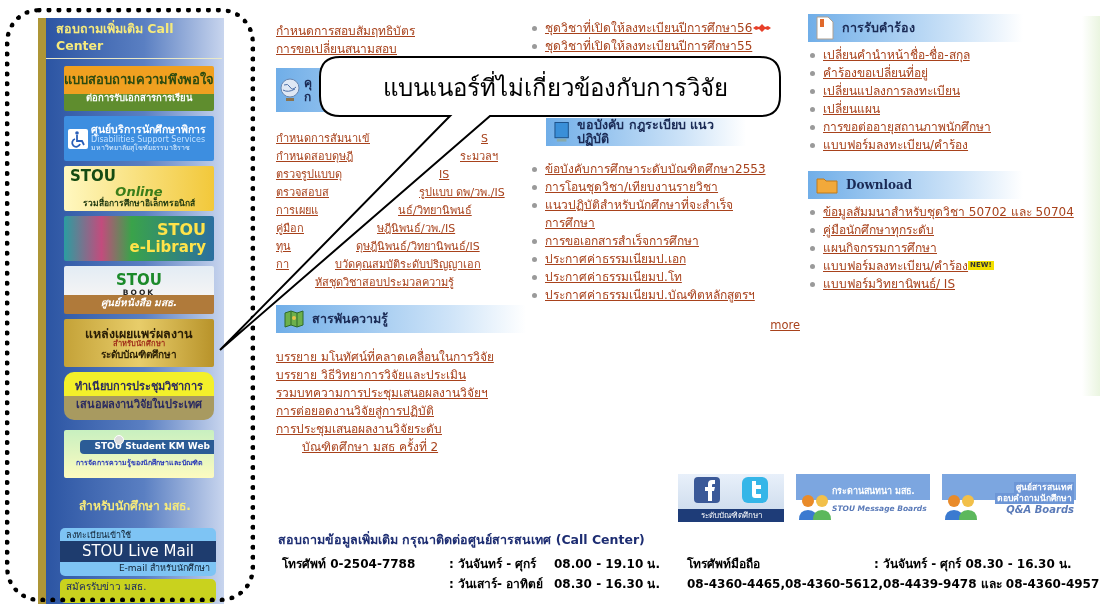  What do you see at coordinates (326, 229) in the screenshot?
I see `article-link: คู่มือก` at bounding box center [326, 229].